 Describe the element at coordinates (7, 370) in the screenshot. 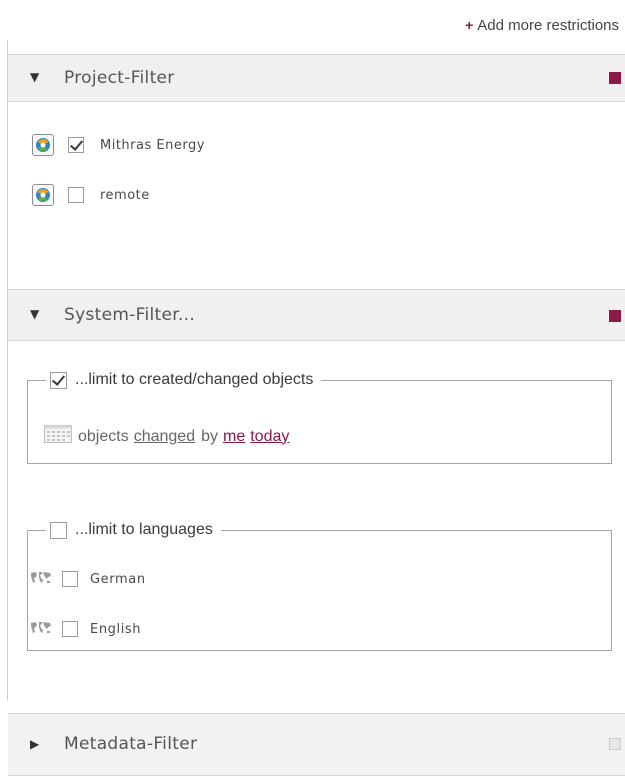

I see `panel-left-border` at that location.